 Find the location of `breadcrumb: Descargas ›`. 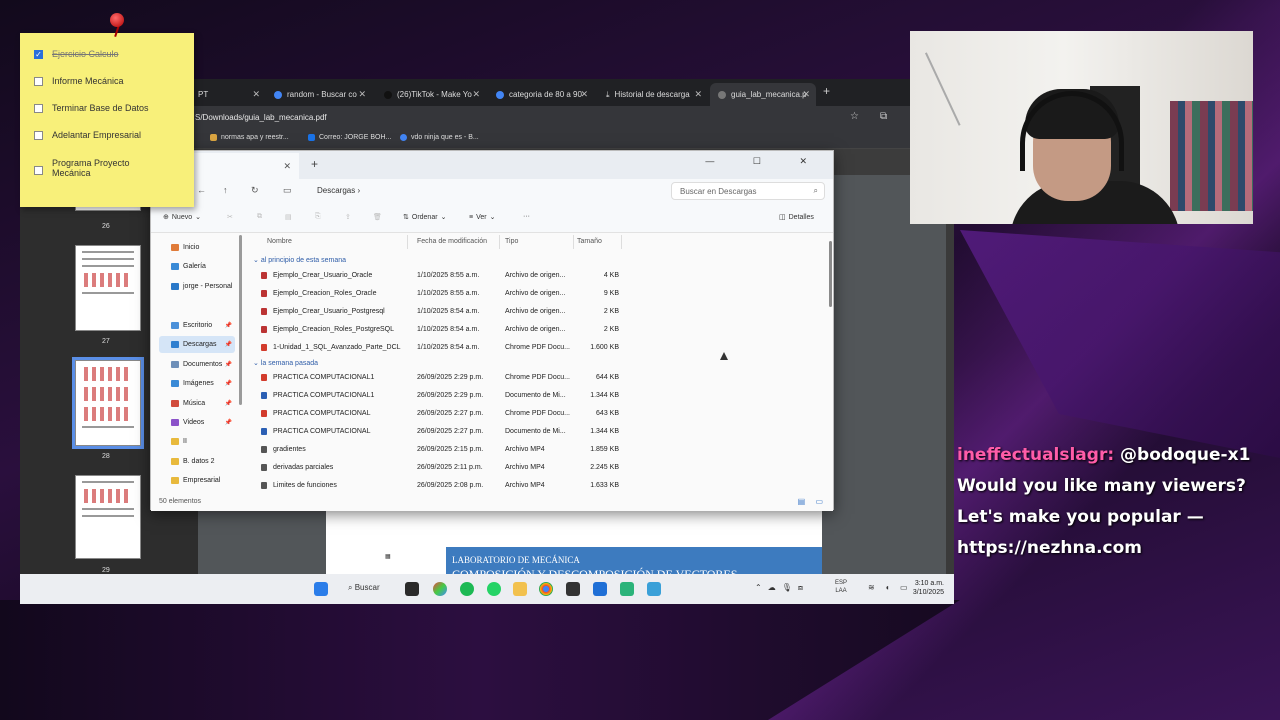

breadcrumb: Descargas › is located at coordinates (338, 190).